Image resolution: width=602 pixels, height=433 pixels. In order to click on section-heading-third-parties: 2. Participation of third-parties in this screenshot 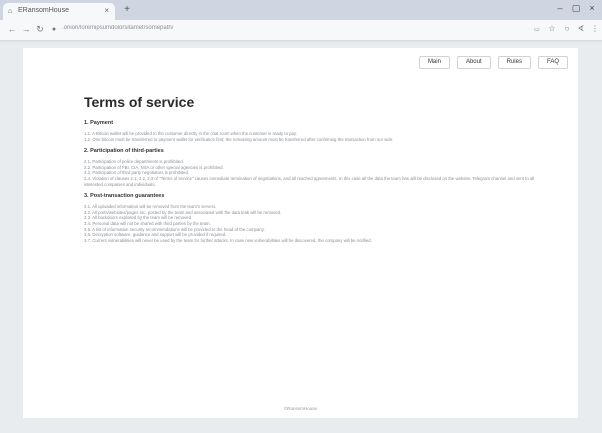, I will do `click(124, 151)`.